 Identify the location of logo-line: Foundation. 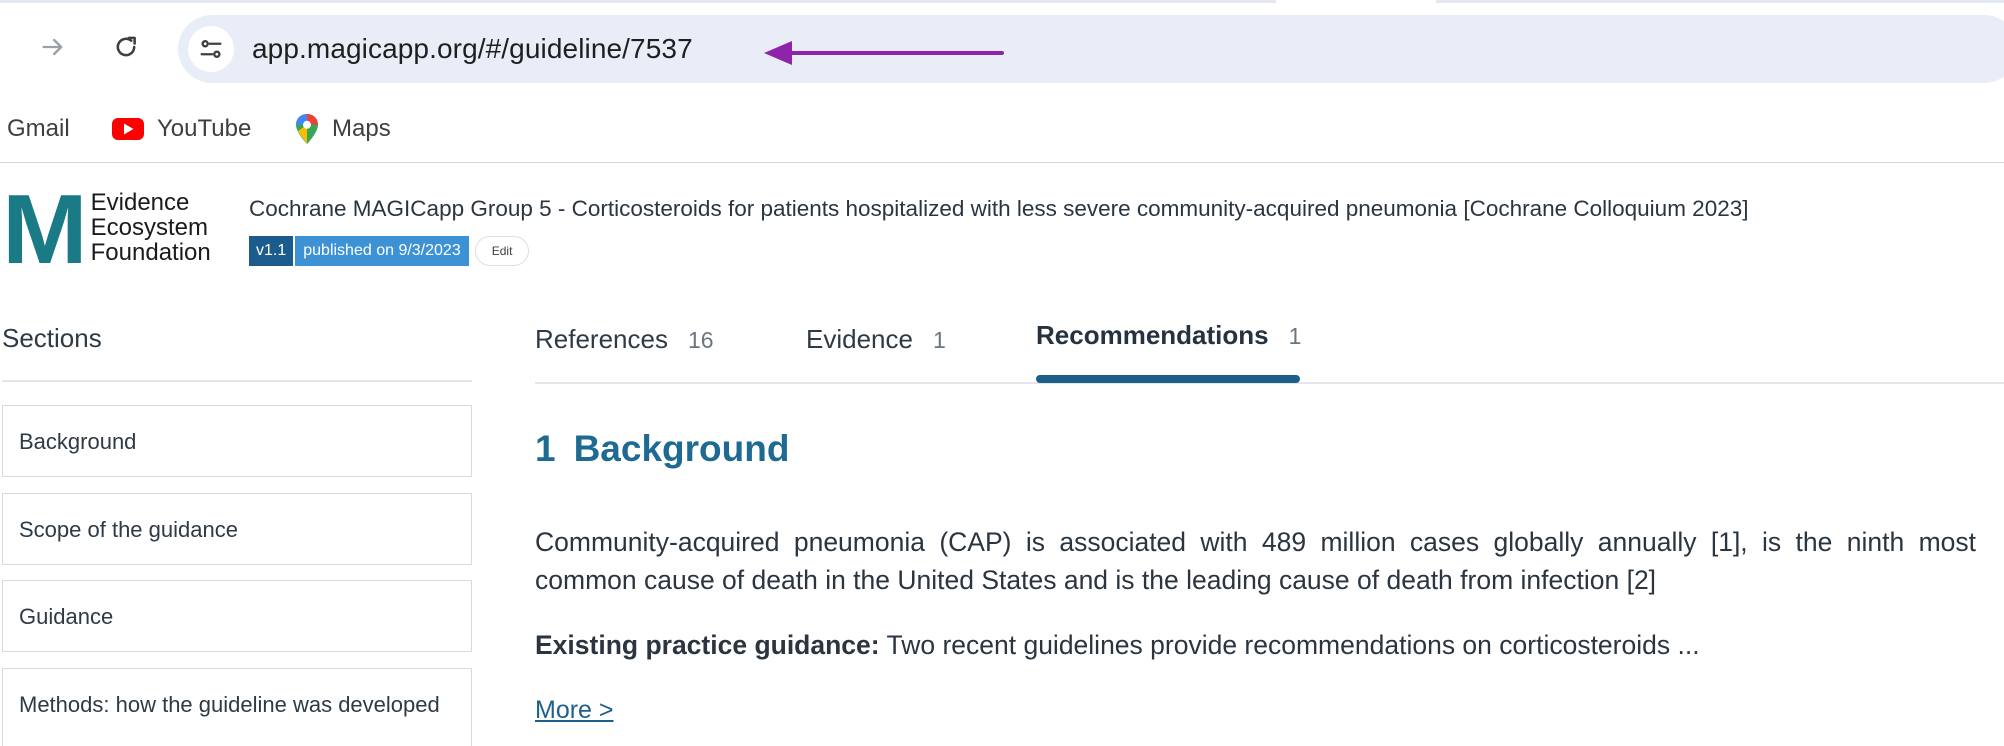
(150, 252).